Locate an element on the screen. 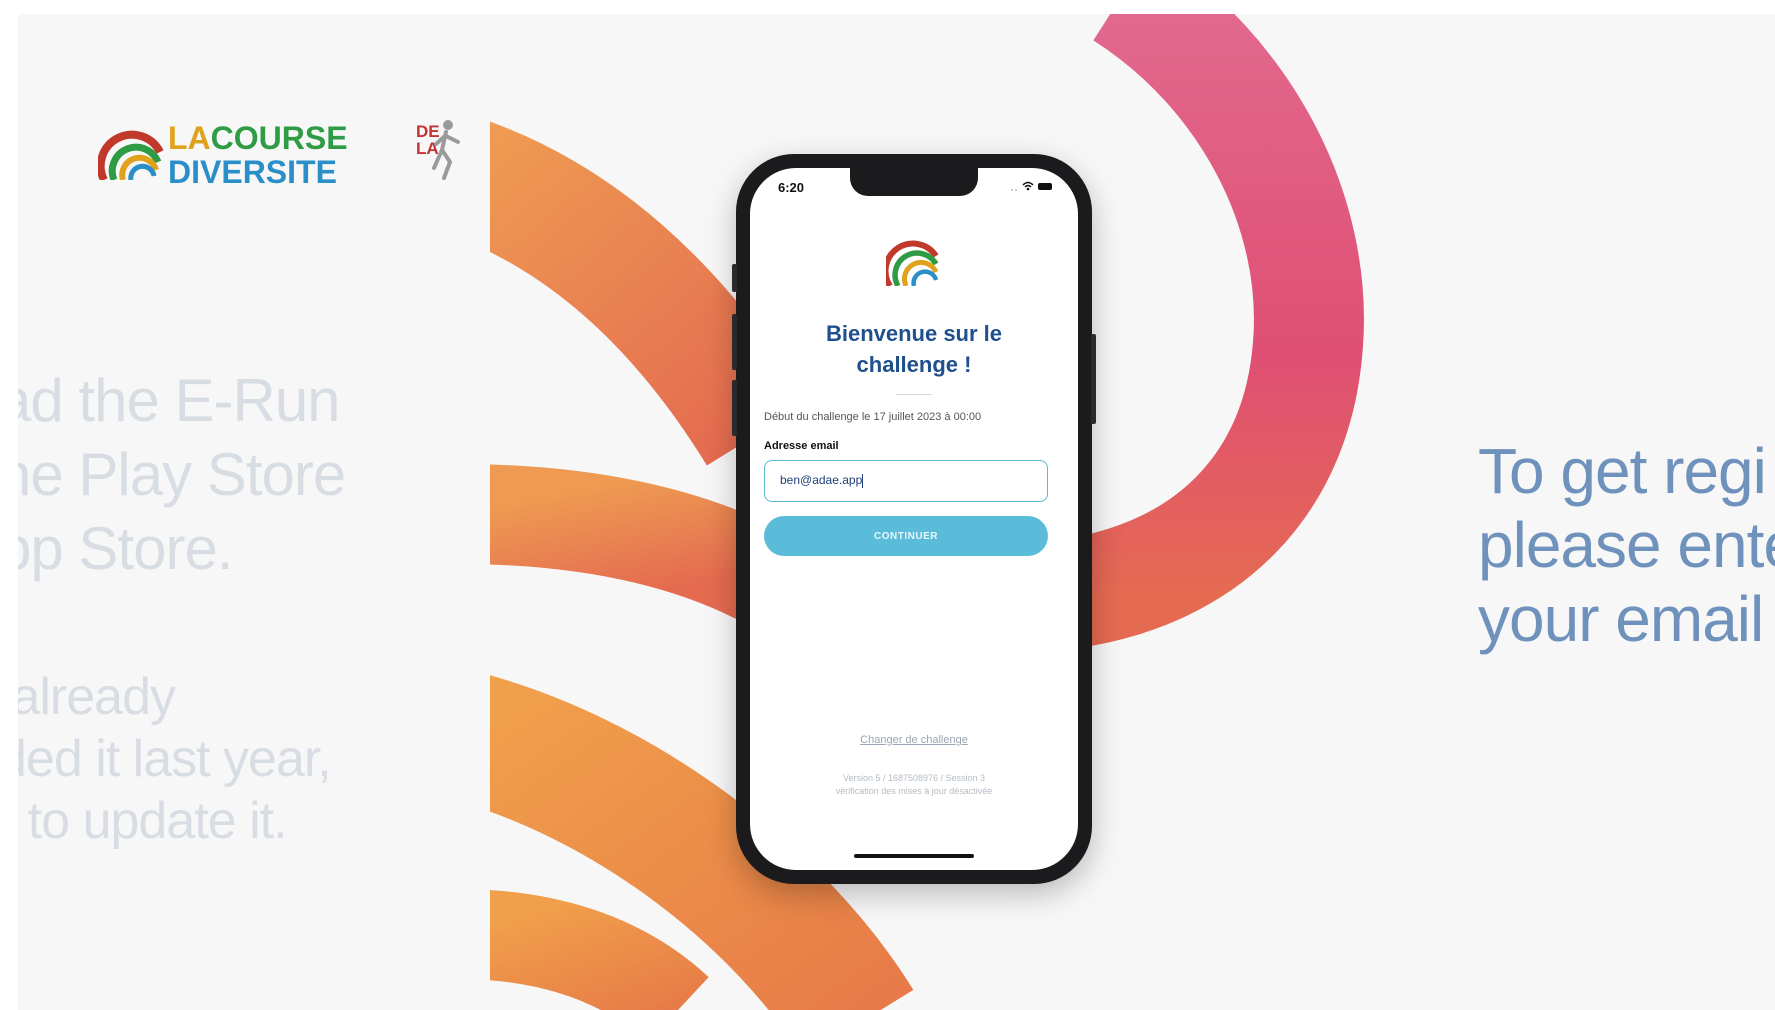  change-challenge-link: Changer de challenge is located at coordinates (914, 740).